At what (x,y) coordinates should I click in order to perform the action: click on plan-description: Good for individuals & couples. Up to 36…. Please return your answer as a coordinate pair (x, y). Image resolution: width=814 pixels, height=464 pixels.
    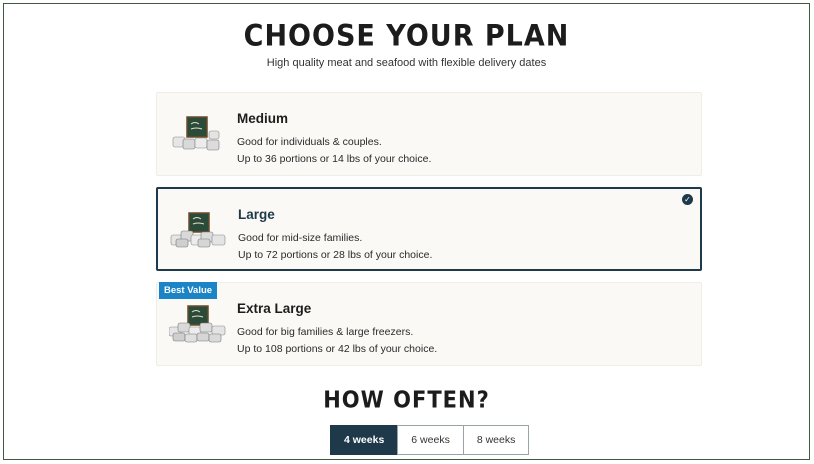
    Looking at the image, I should click on (334, 151).